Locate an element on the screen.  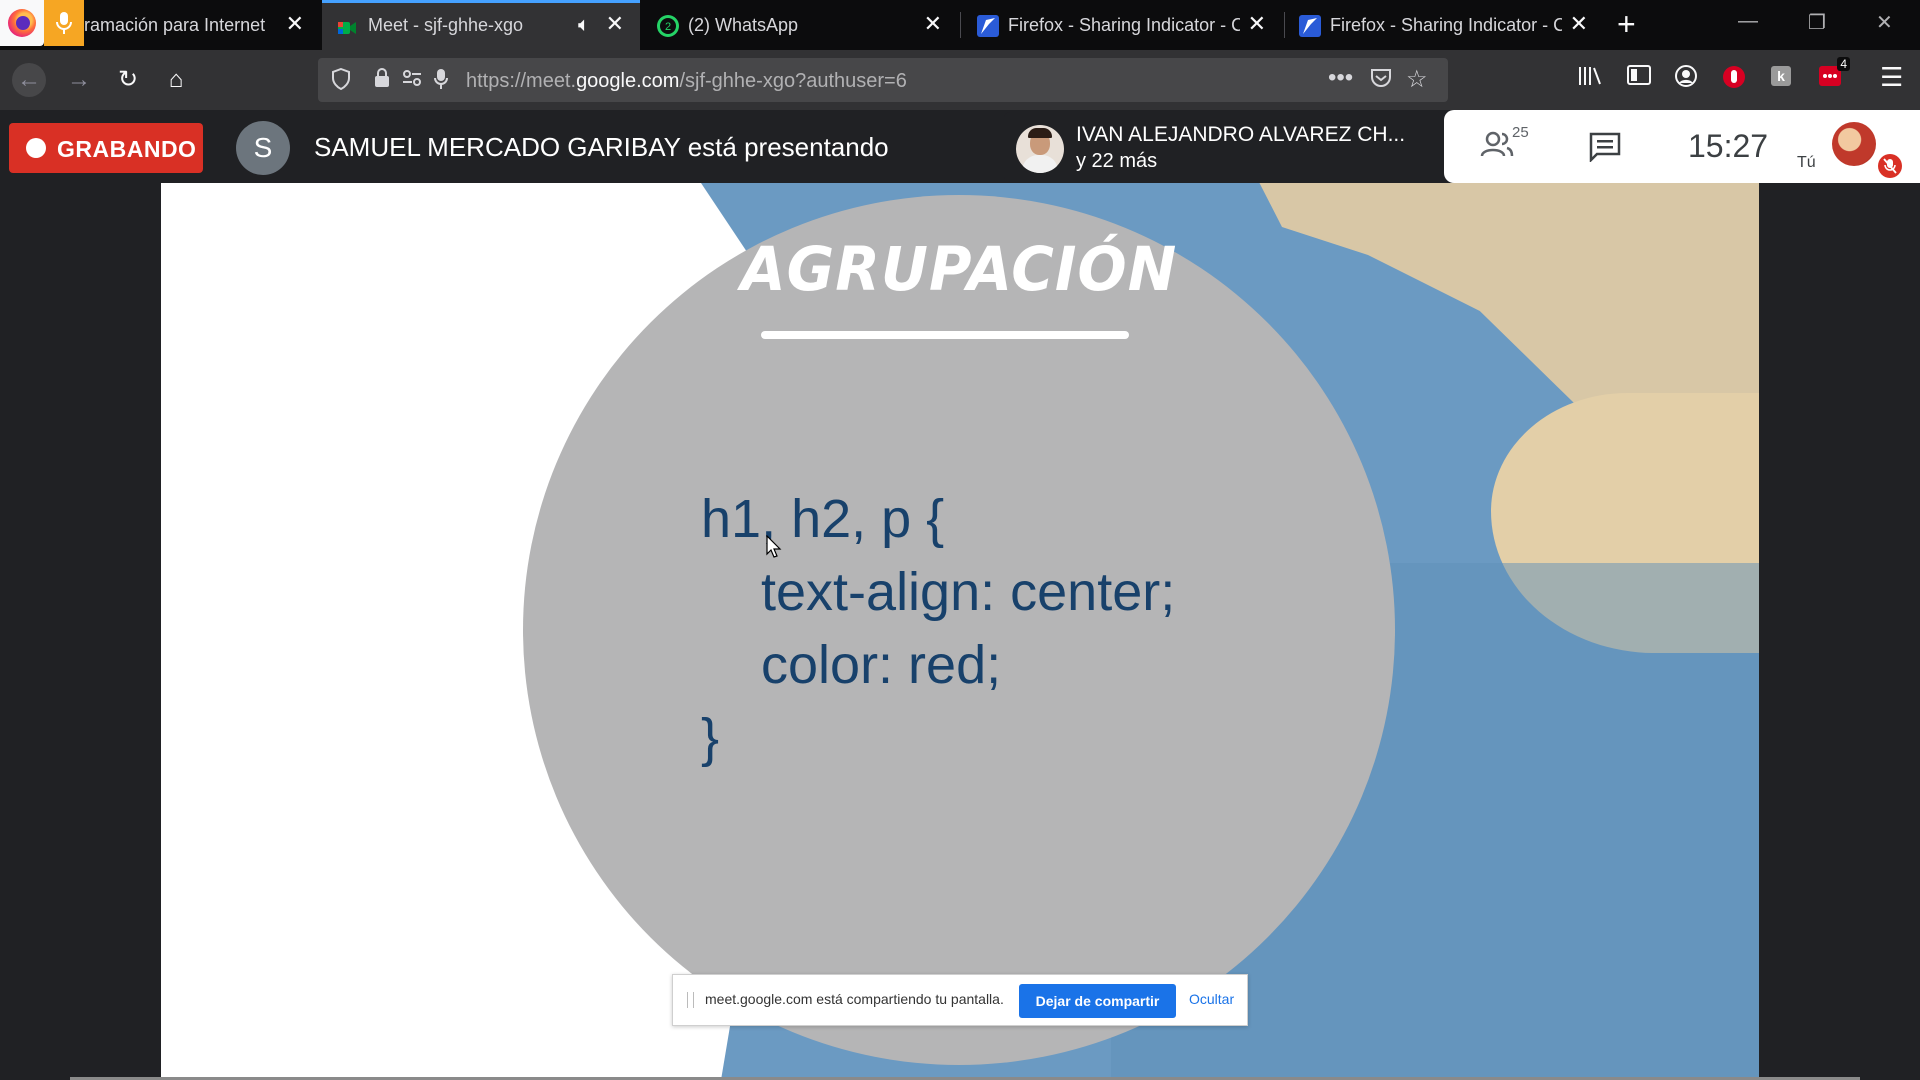
permissions-icon is located at coordinates (412, 81).